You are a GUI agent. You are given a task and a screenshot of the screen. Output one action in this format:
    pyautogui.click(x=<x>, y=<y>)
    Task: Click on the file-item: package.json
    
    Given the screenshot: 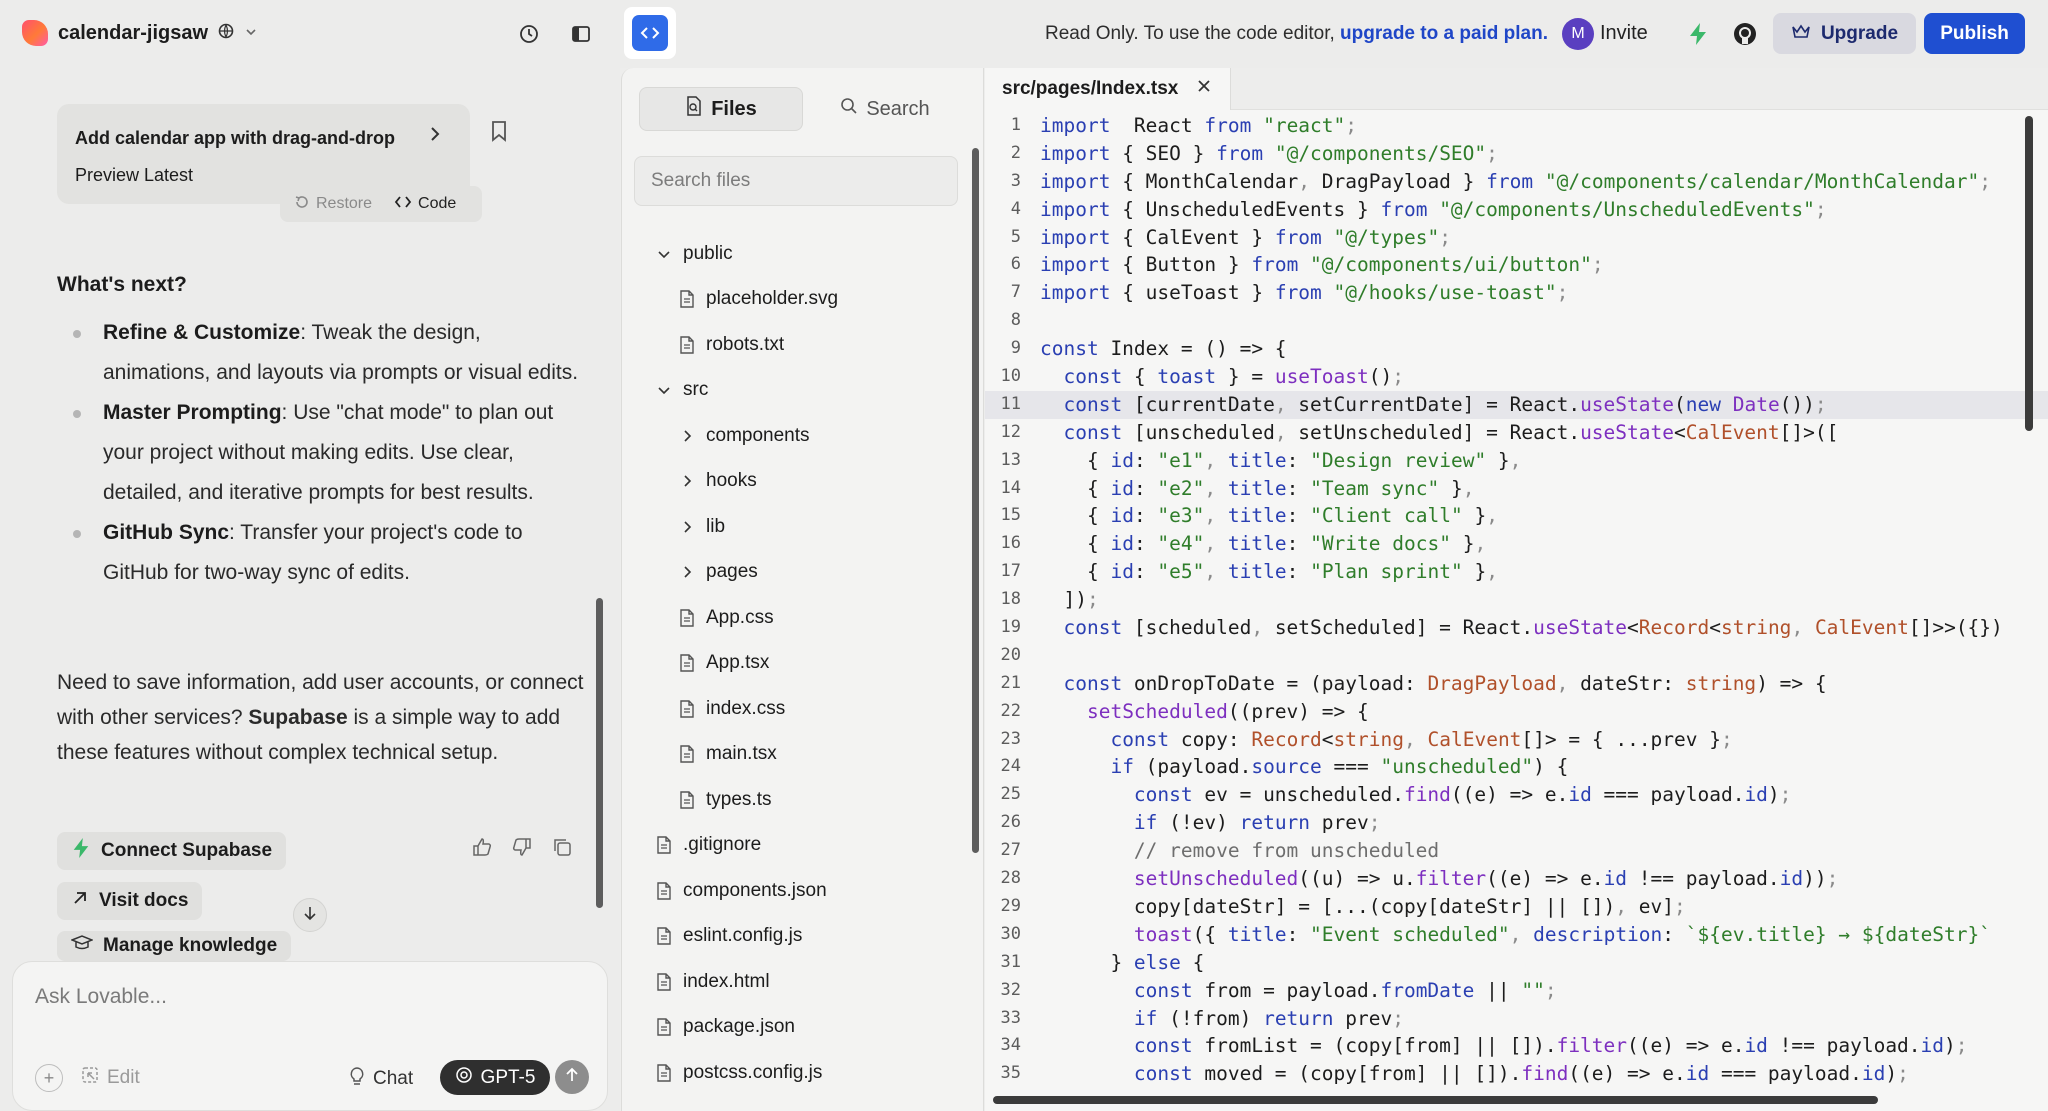 What is the action you would take?
    pyautogui.click(x=797, y=1028)
    